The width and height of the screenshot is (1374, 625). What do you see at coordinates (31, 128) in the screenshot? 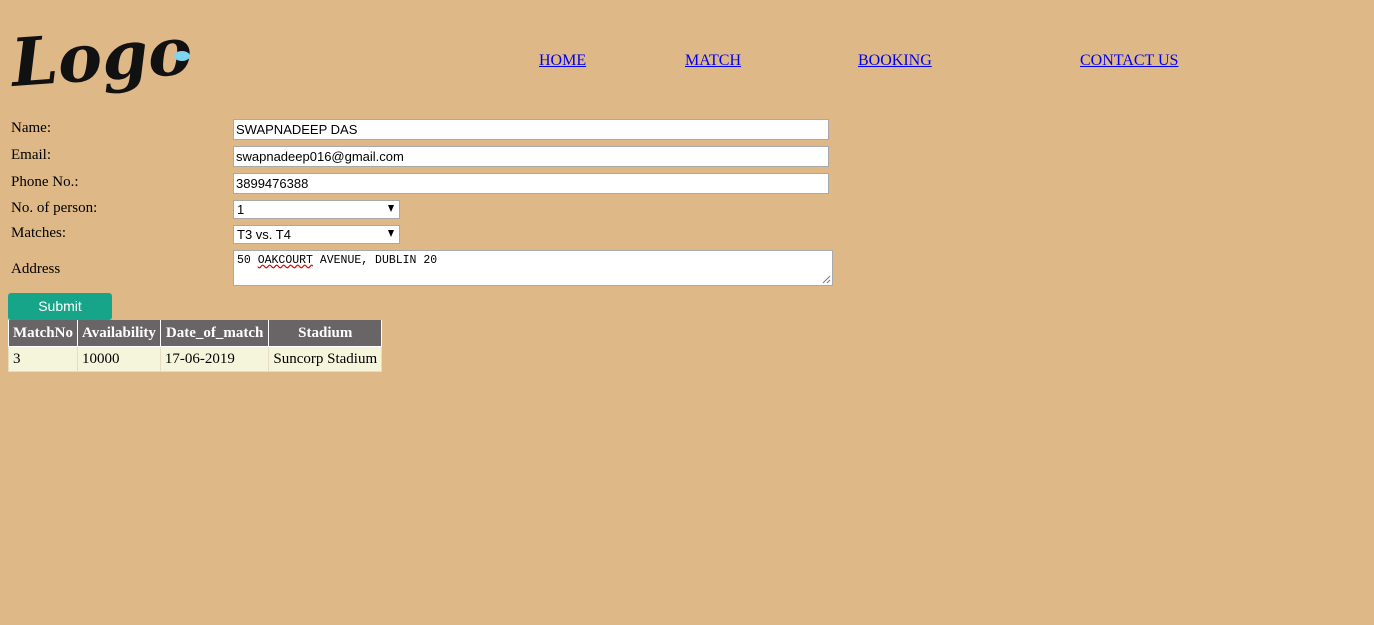
I see `name-label: Name:` at bounding box center [31, 128].